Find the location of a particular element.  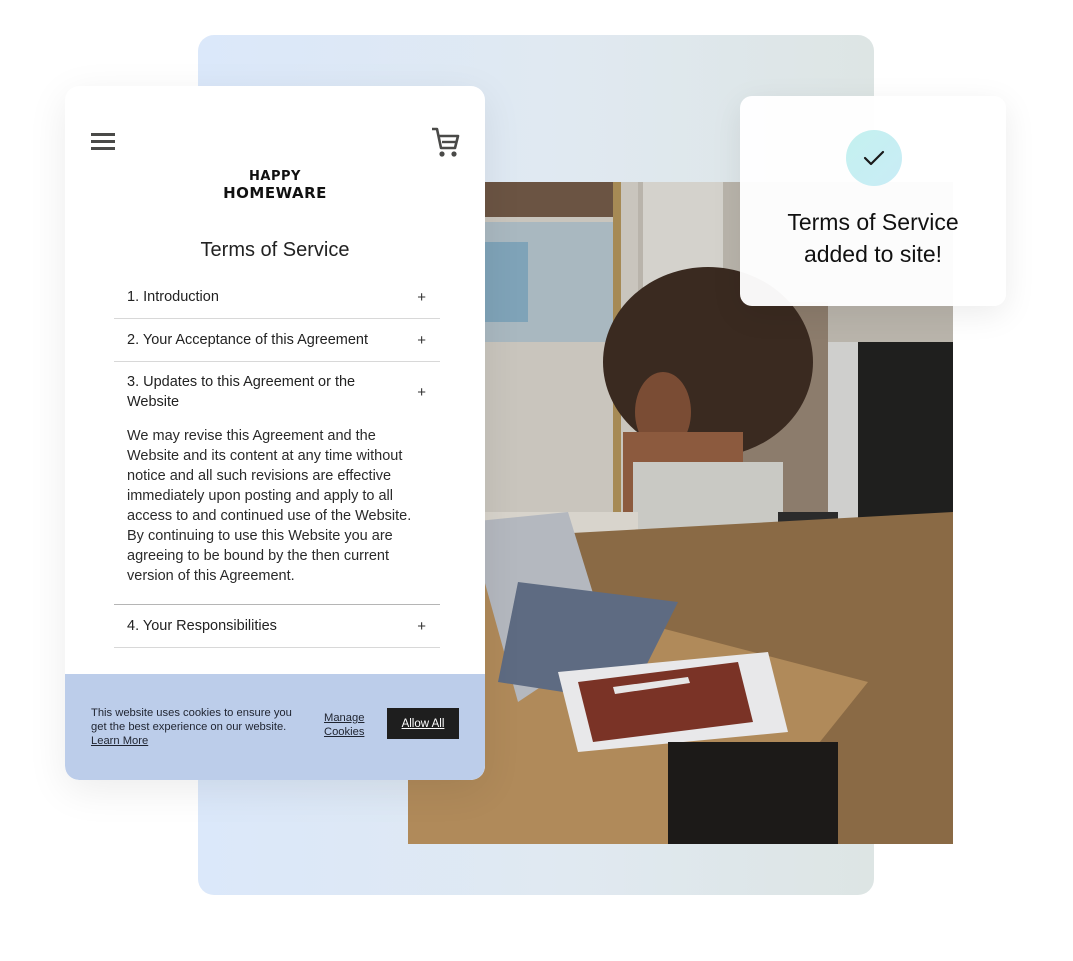

manage-cookies-link: Manage Cookies is located at coordinates (348, 725).